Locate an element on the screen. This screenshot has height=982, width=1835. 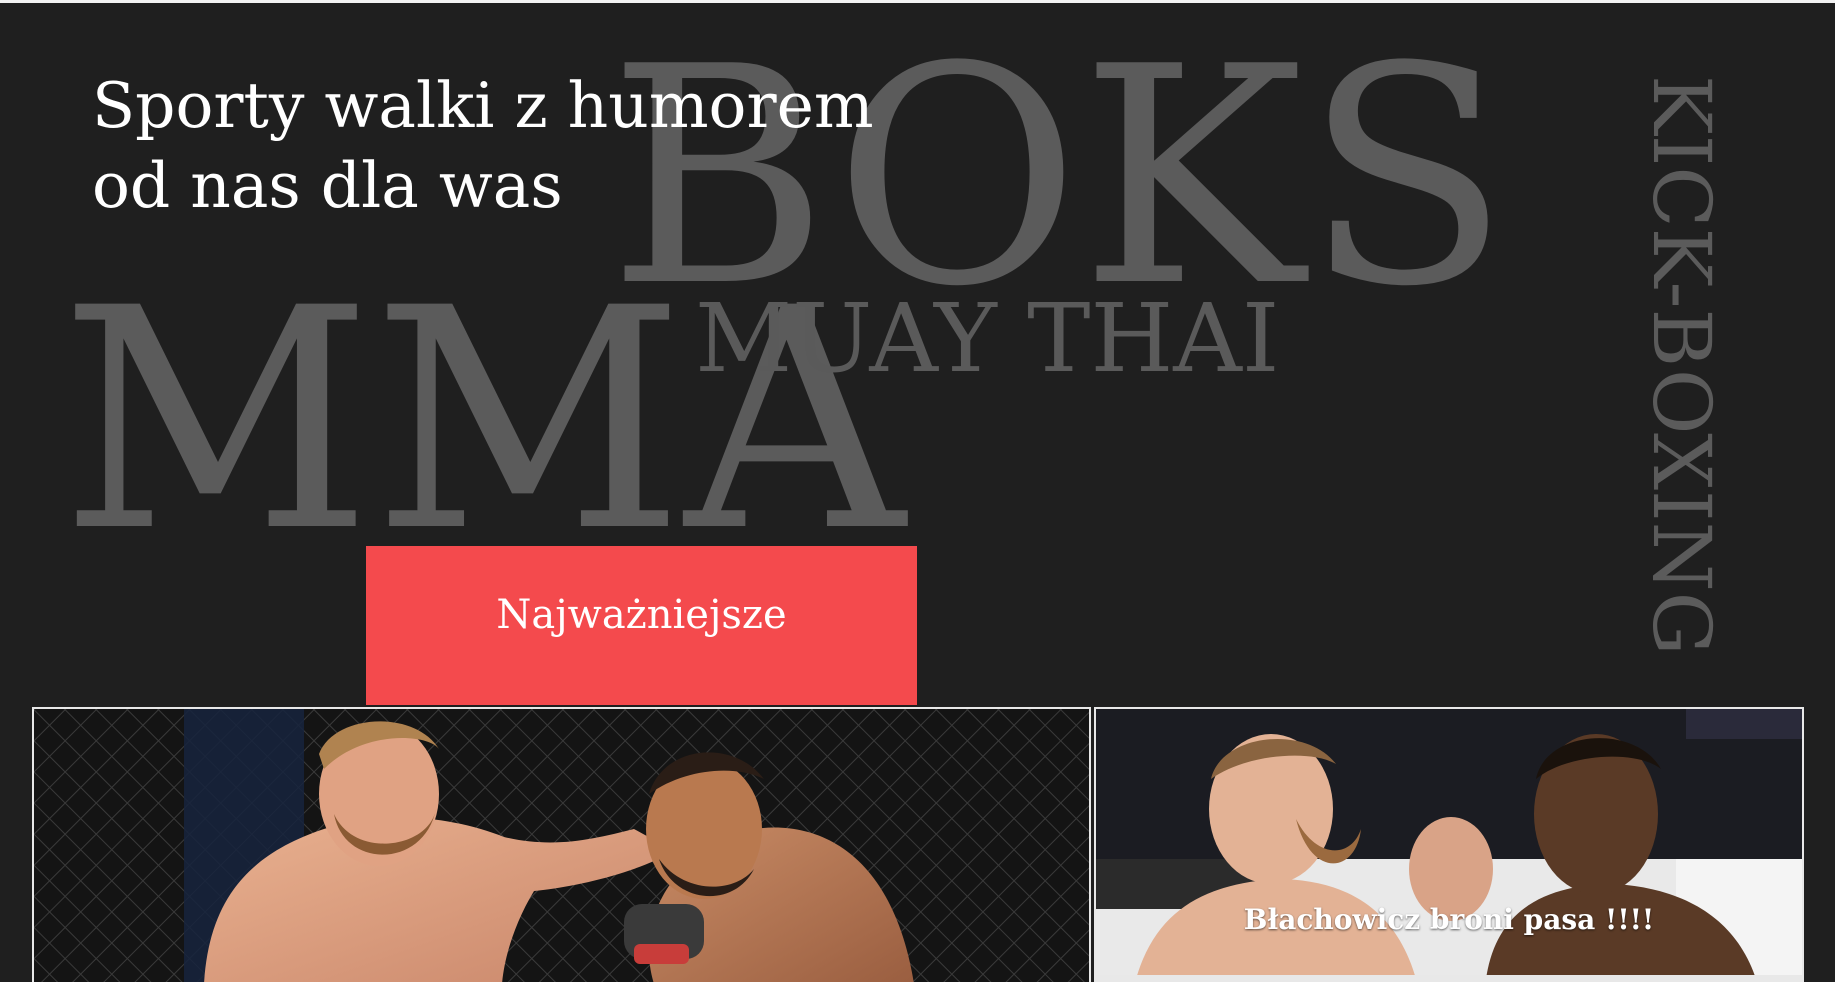
article-photo-side: Błachowicz broni pasa !!!! is located at coordinates (1449, 842).